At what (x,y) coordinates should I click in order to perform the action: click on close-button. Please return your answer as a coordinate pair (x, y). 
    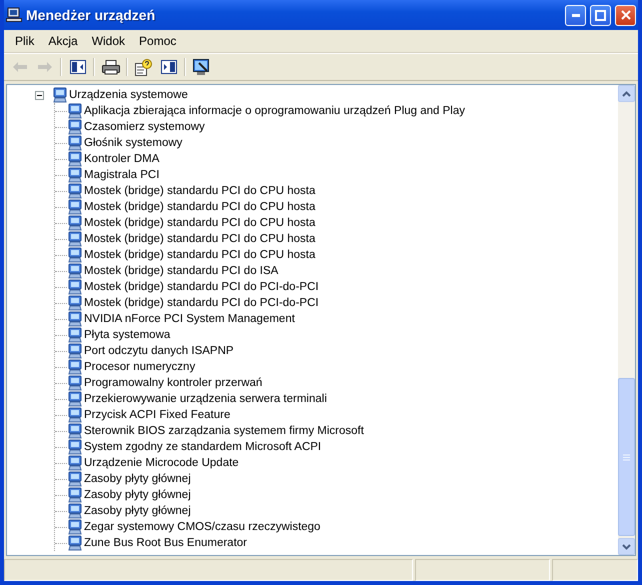
    Looking at the image, I should click on (625, 15).